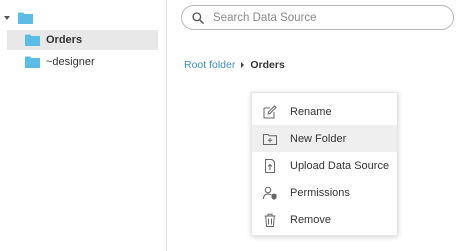 This screenshot has height=251, width=461. Describe the element at coordinates (310, 219) in the screenshot. I see `menu-item-label: Remove` at that location.